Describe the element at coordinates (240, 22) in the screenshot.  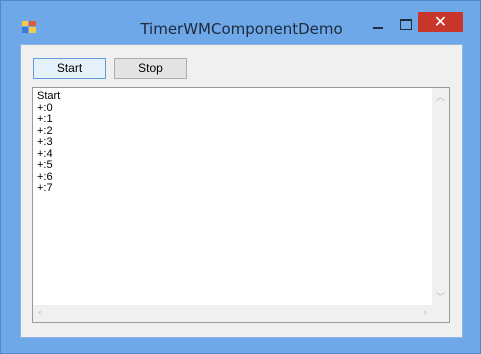
I see `title-bar: TimerWMComponentDemo ✕` at that location.